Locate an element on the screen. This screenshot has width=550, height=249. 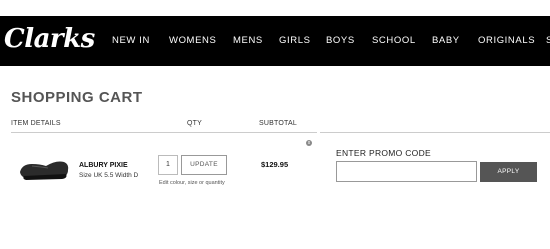
nav-item-mens: MENS is located at coordinates (248, 41).